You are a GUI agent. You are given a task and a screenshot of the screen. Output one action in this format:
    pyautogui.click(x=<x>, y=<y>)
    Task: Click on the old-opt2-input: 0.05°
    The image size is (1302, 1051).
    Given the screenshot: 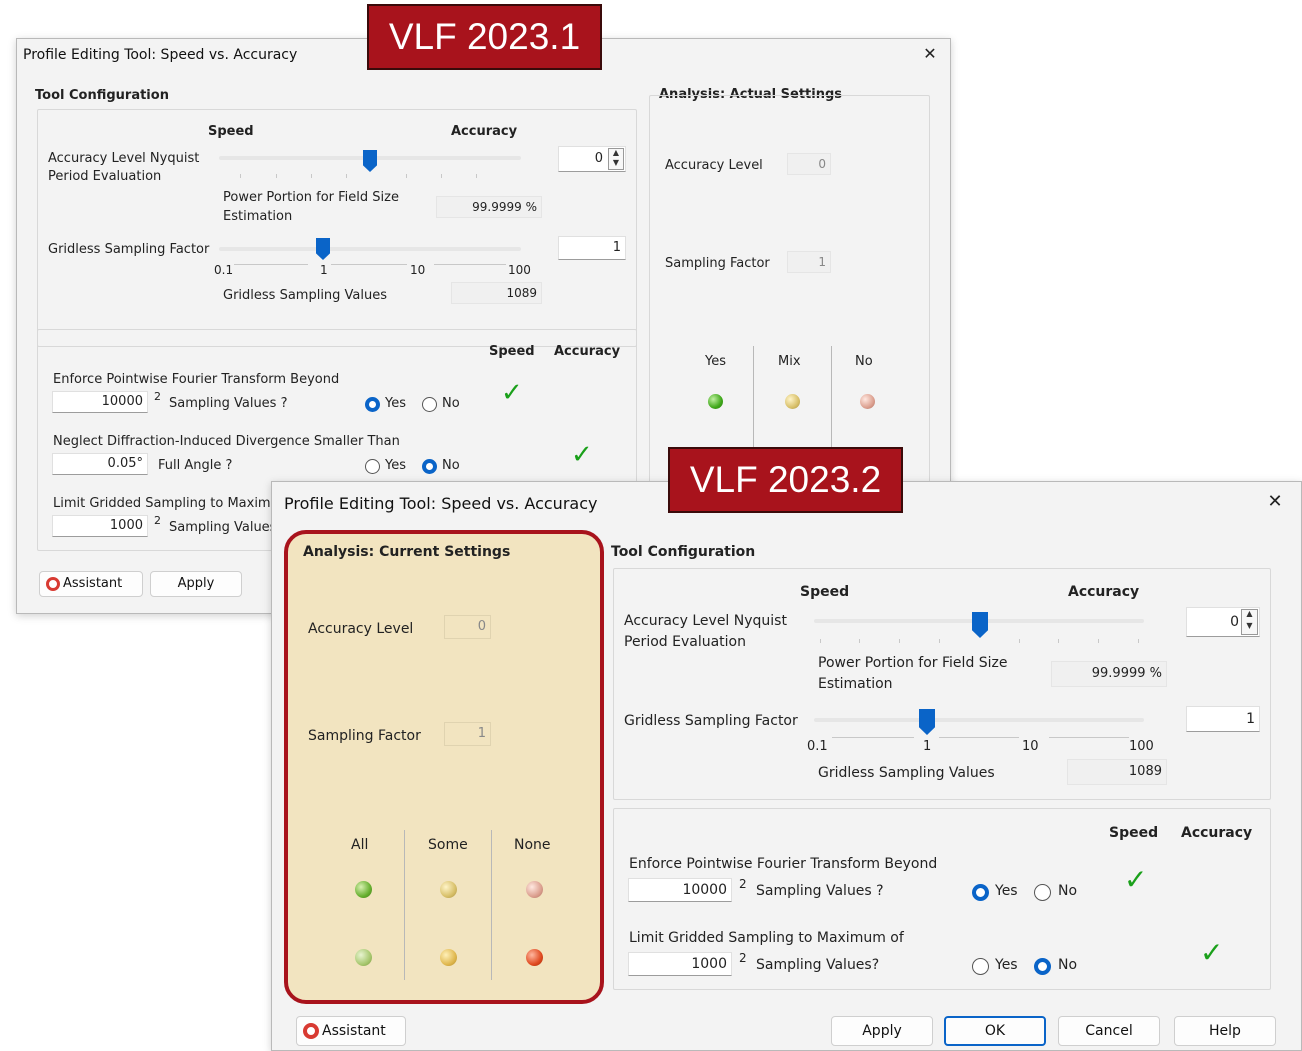 What is the action you would take?
    pyautogui.click(x=100, y=464)
    